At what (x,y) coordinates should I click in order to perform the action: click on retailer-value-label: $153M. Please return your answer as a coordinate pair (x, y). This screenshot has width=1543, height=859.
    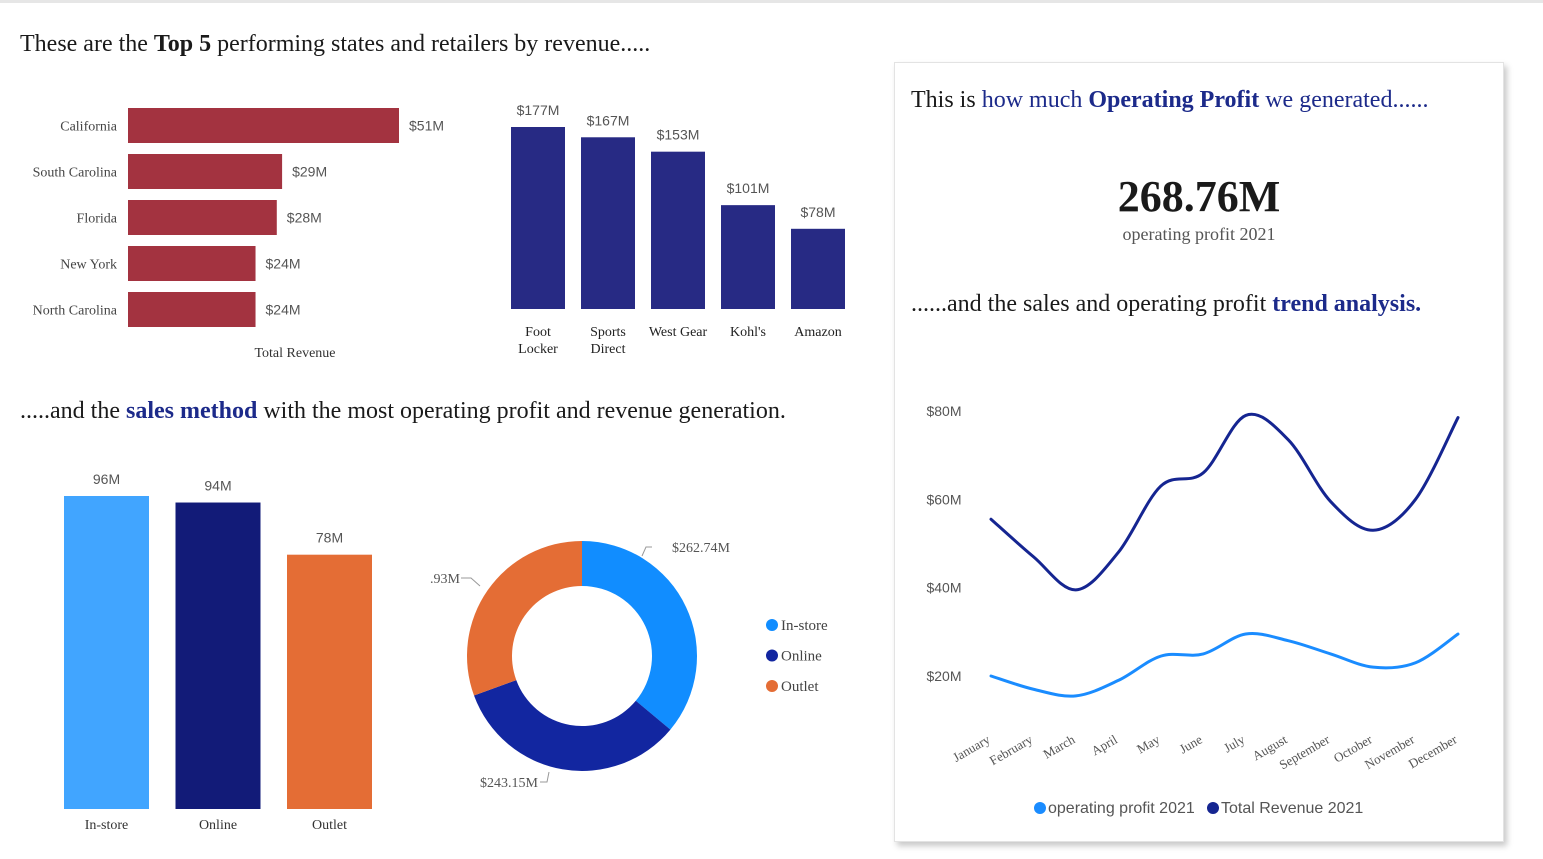
    Looking at the image, I should click on (678, 135).